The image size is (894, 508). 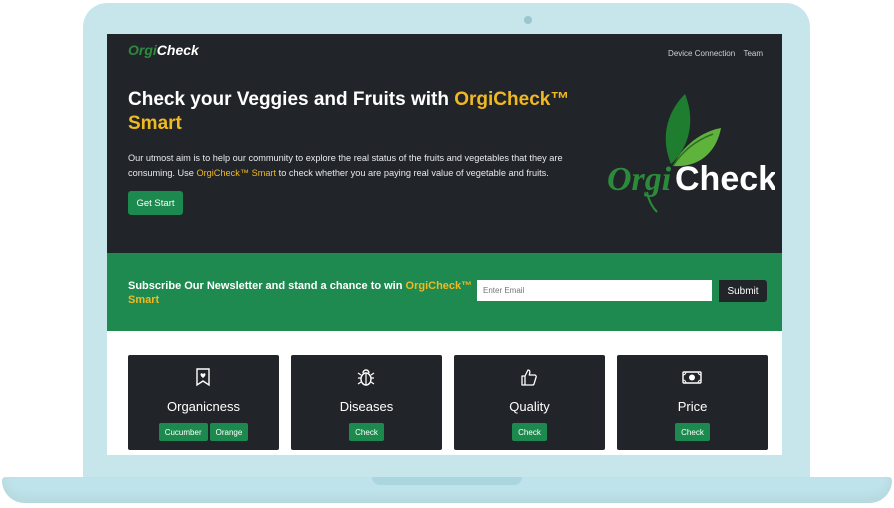 What do you see at coordinates (229, 432) in the screenshot?
I see `orange-button: Orange` at bounding box center [229, 432].